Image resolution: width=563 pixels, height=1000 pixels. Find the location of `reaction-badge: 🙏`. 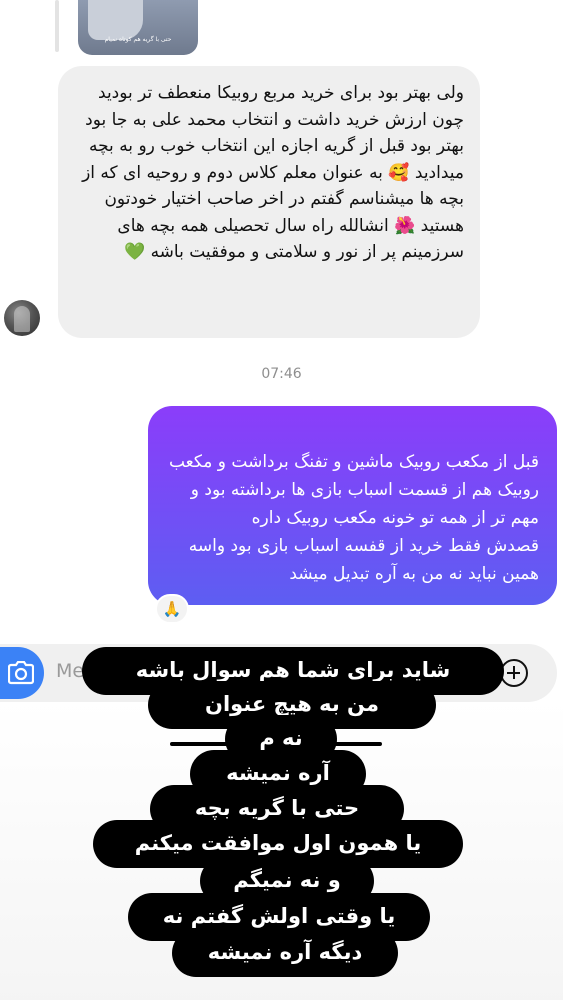

reaction-badge: 🙏 is located at coordinates (172, 609).